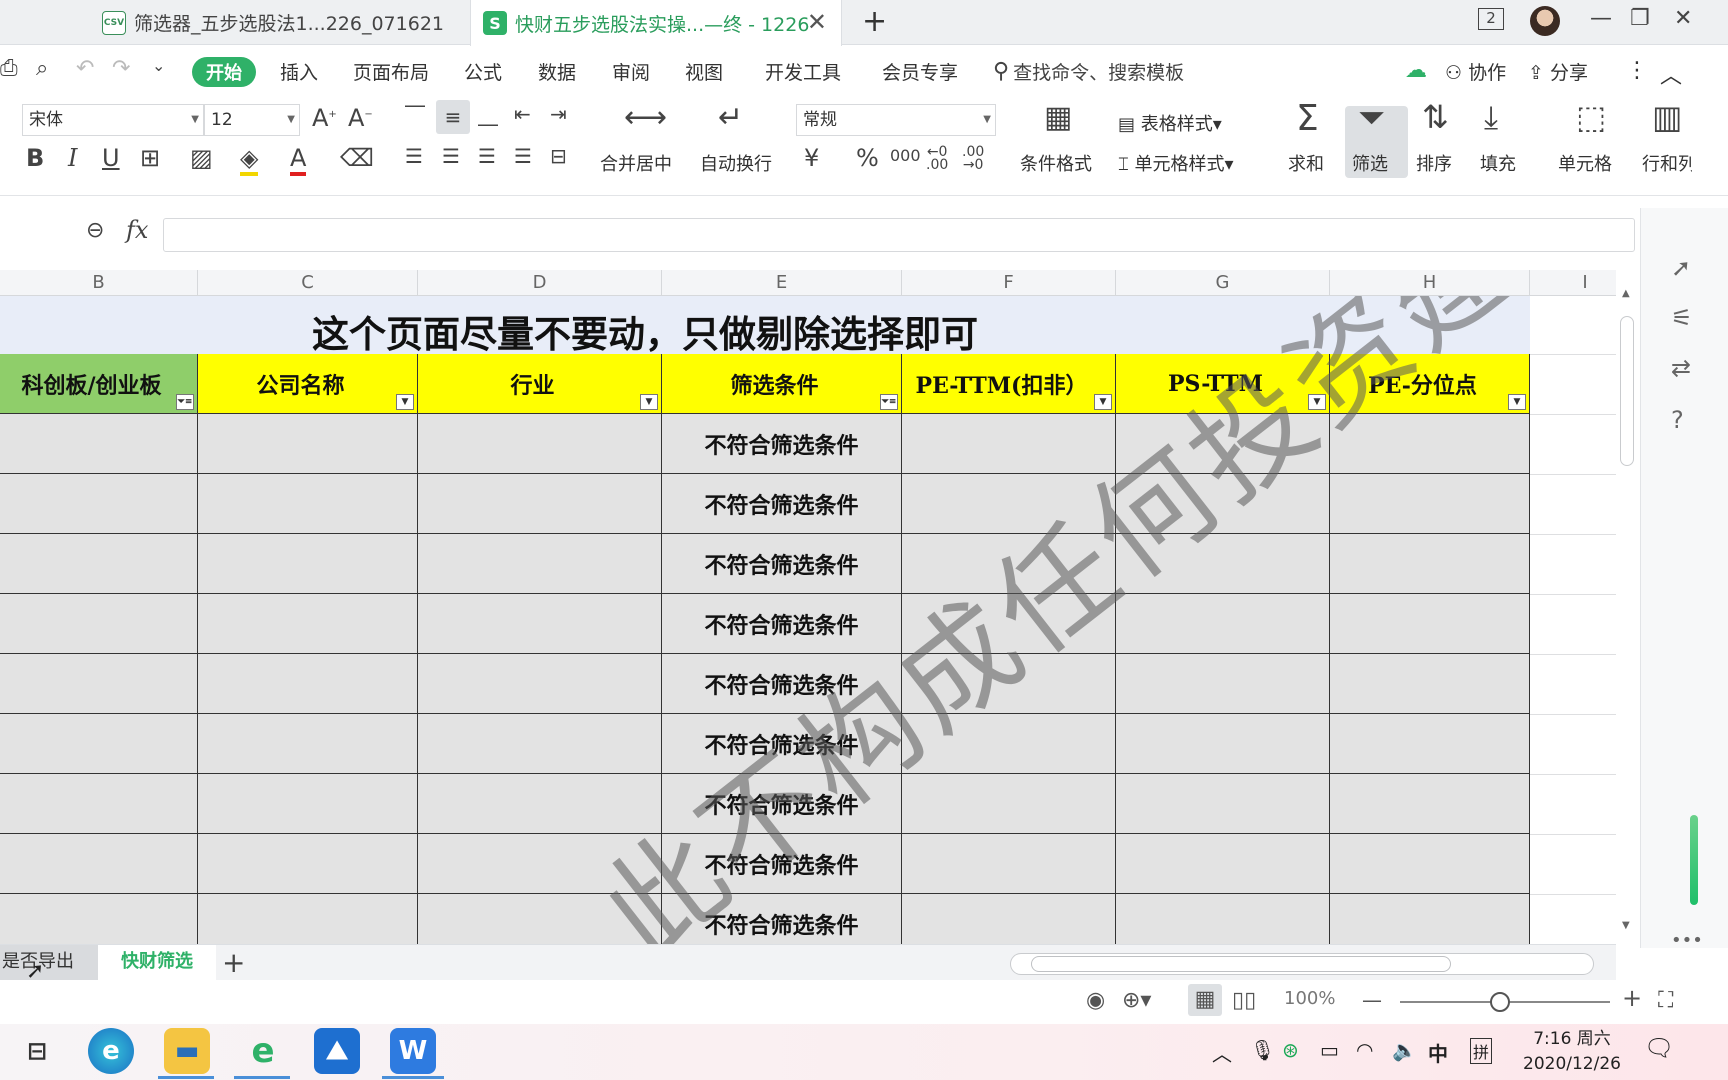  I want to click on avatar, so click(1545, 21).